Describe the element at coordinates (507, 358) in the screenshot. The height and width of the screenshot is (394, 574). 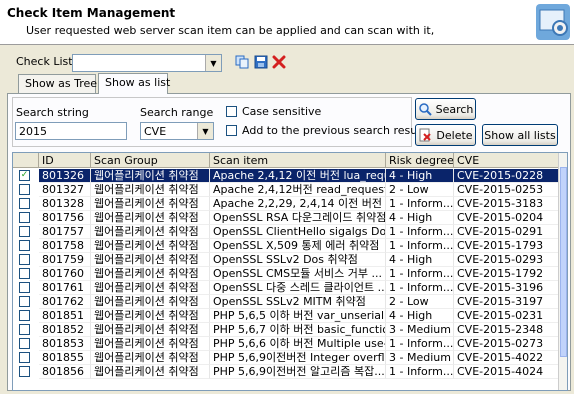
I see `cell-cve: CVE-2015-4022` at that location.